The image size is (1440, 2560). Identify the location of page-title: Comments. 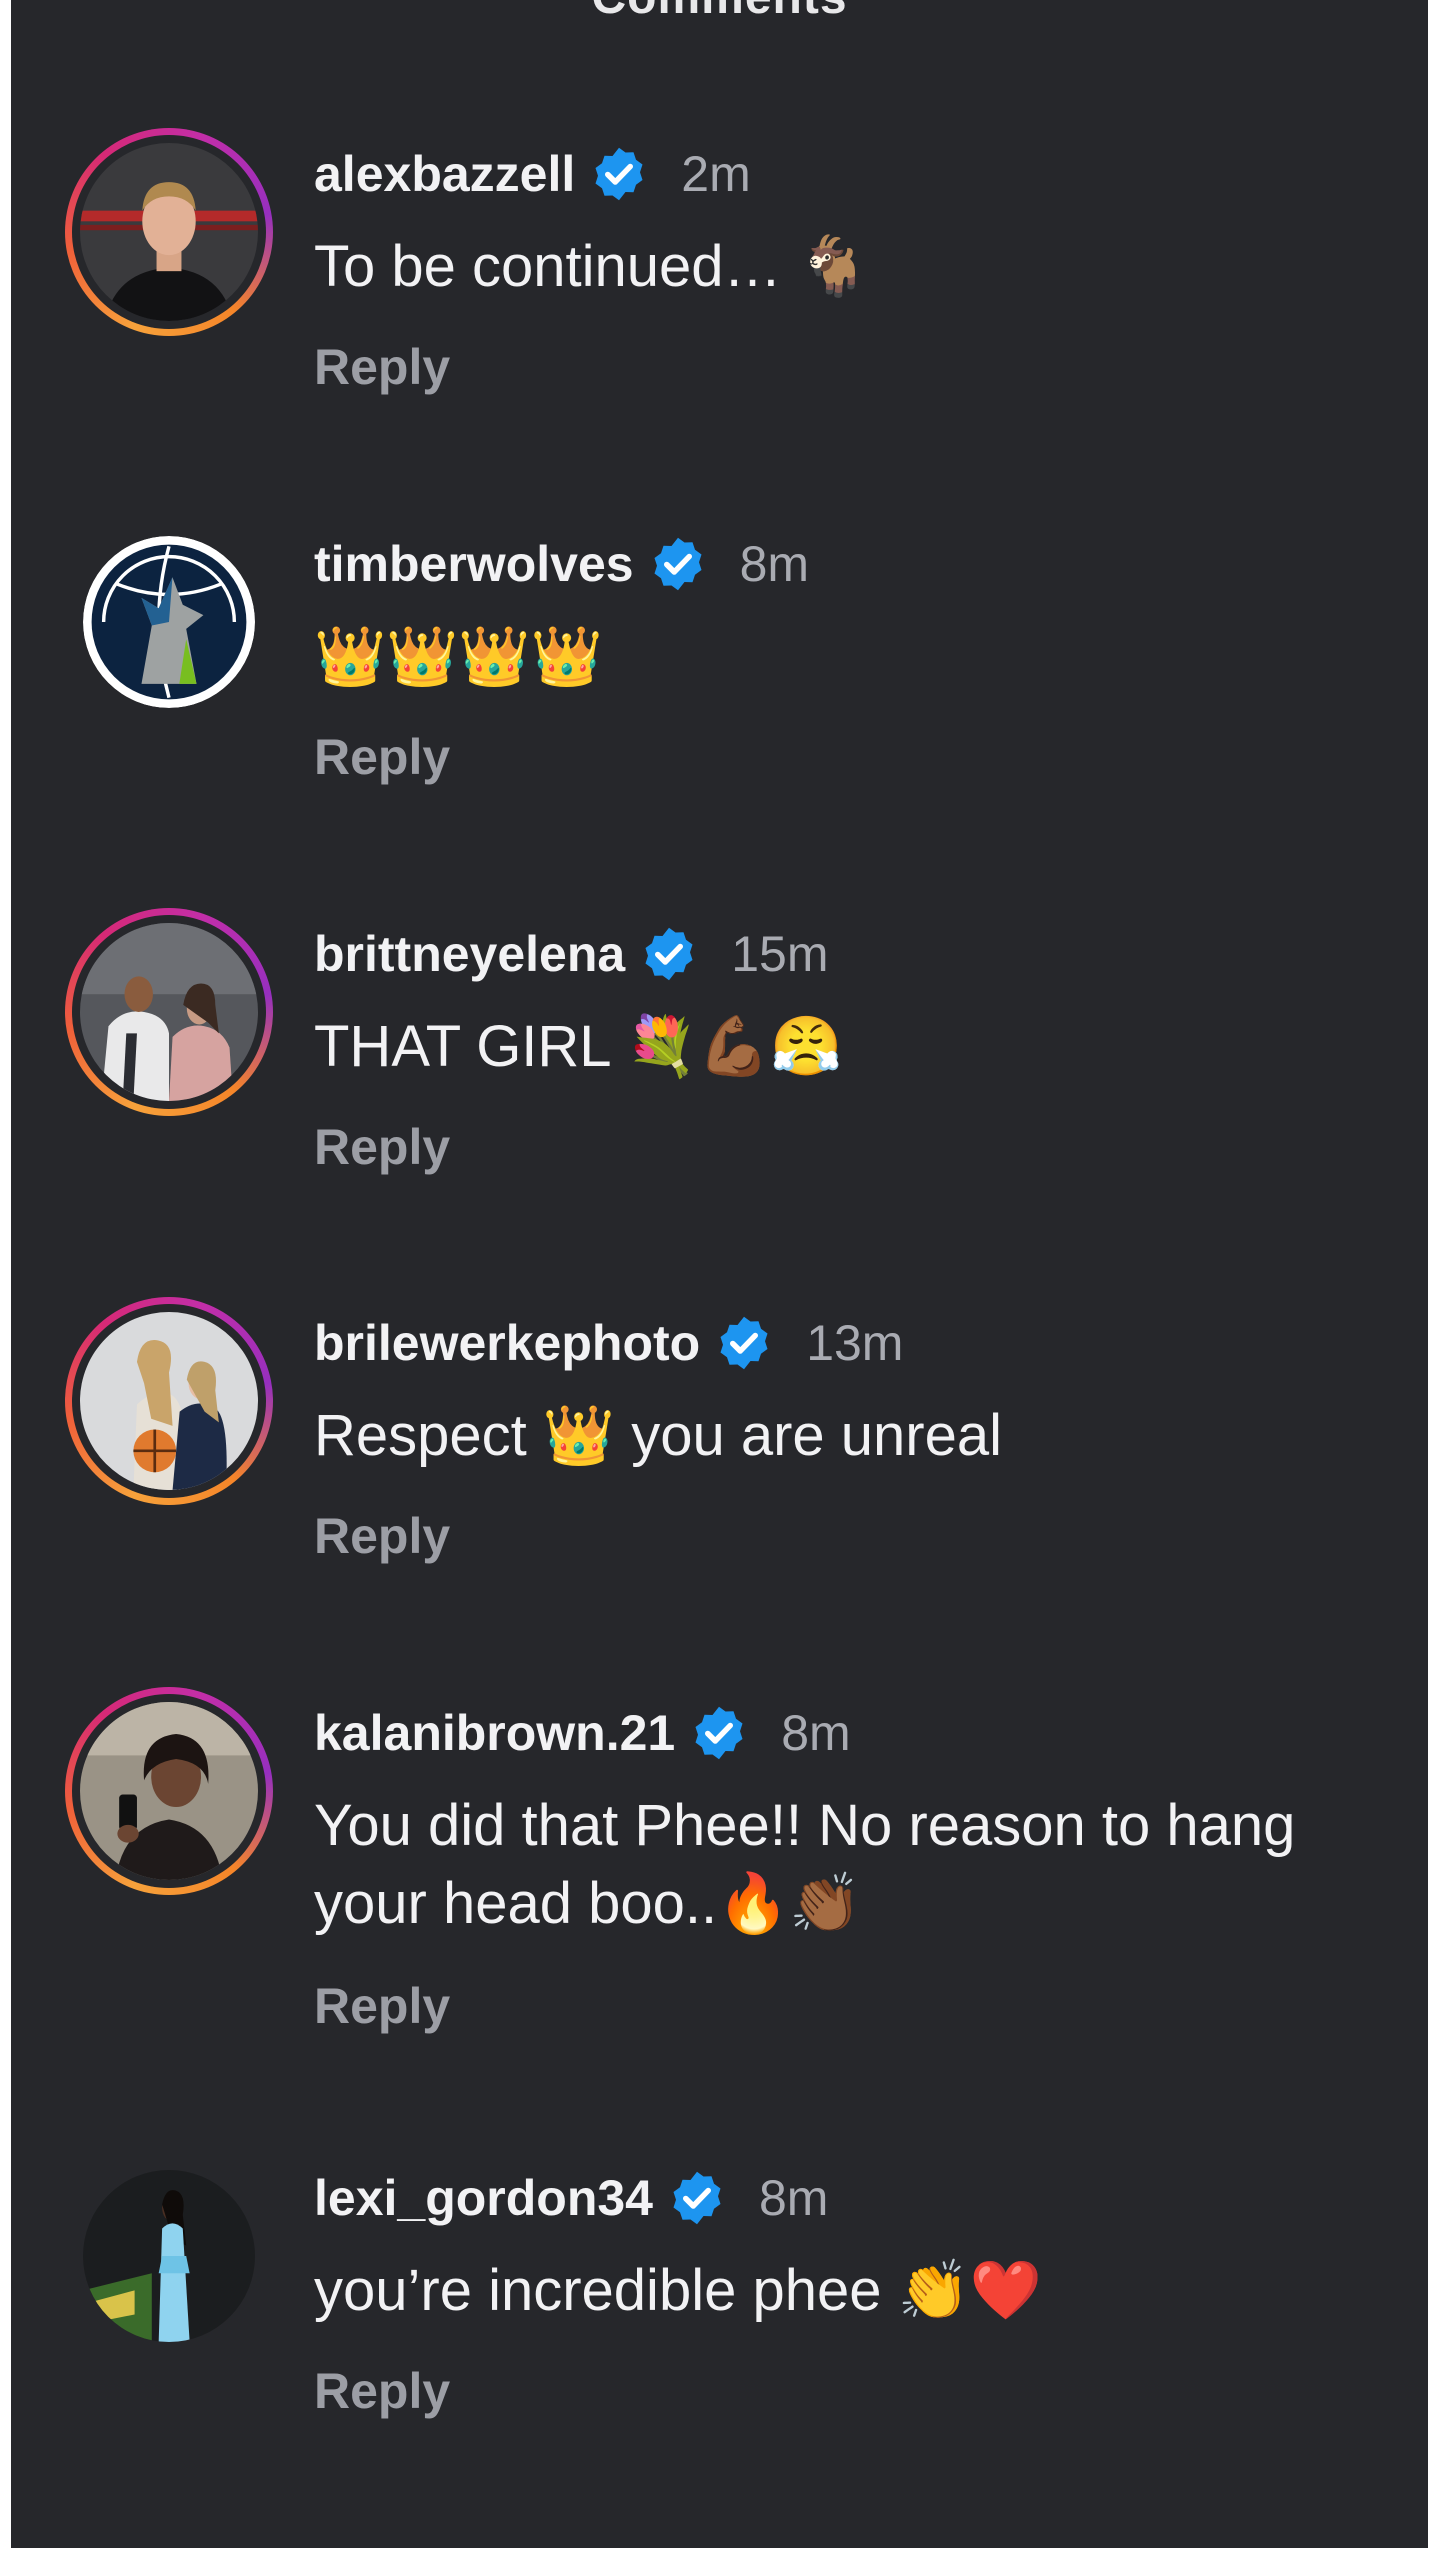
(719, 12).